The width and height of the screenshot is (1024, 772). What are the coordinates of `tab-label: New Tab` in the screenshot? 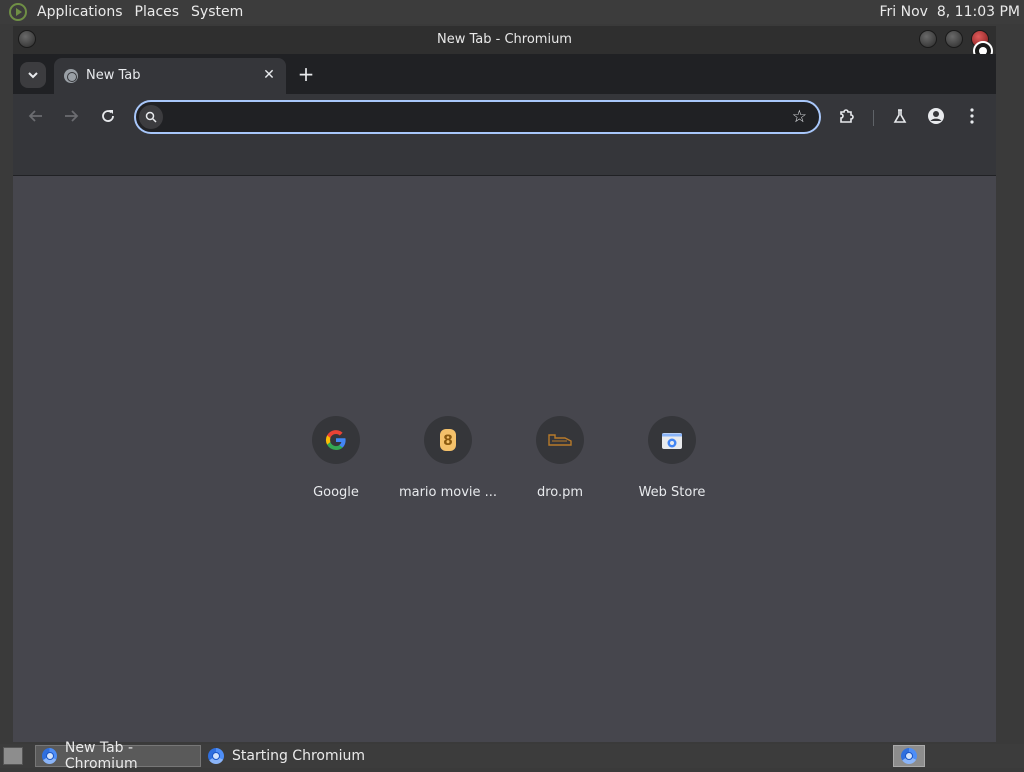 It's located at (113, 75).